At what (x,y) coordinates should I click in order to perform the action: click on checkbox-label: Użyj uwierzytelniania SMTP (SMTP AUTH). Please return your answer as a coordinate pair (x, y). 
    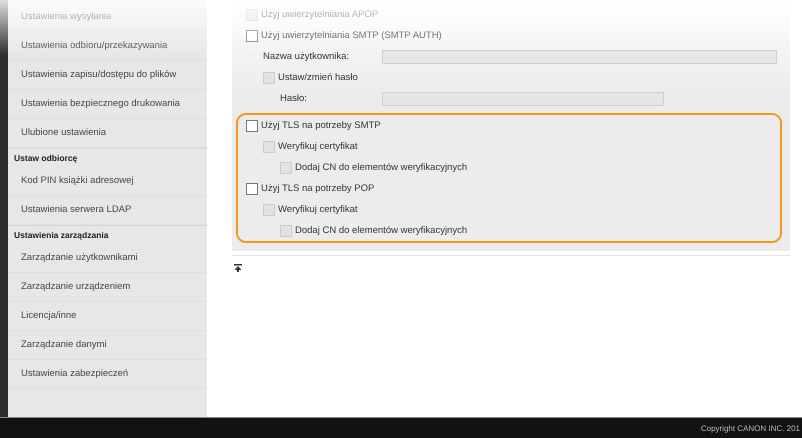
    Looking at the image, I should click on (351, 35).